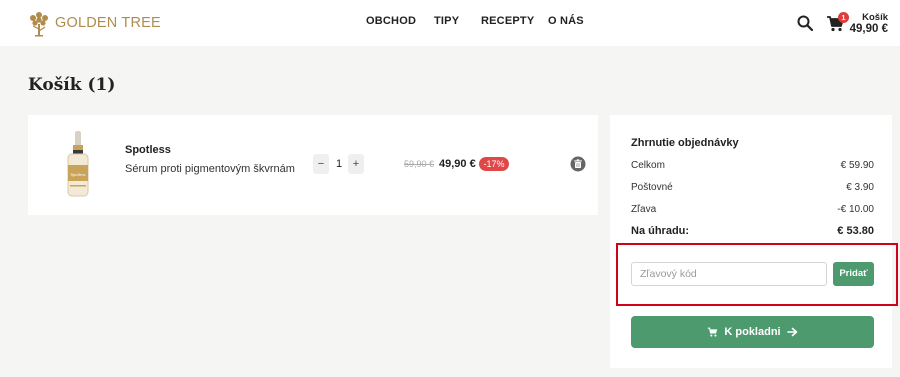  I want to click on summary-subtotal-value: € 59.90, so click(857, 165).